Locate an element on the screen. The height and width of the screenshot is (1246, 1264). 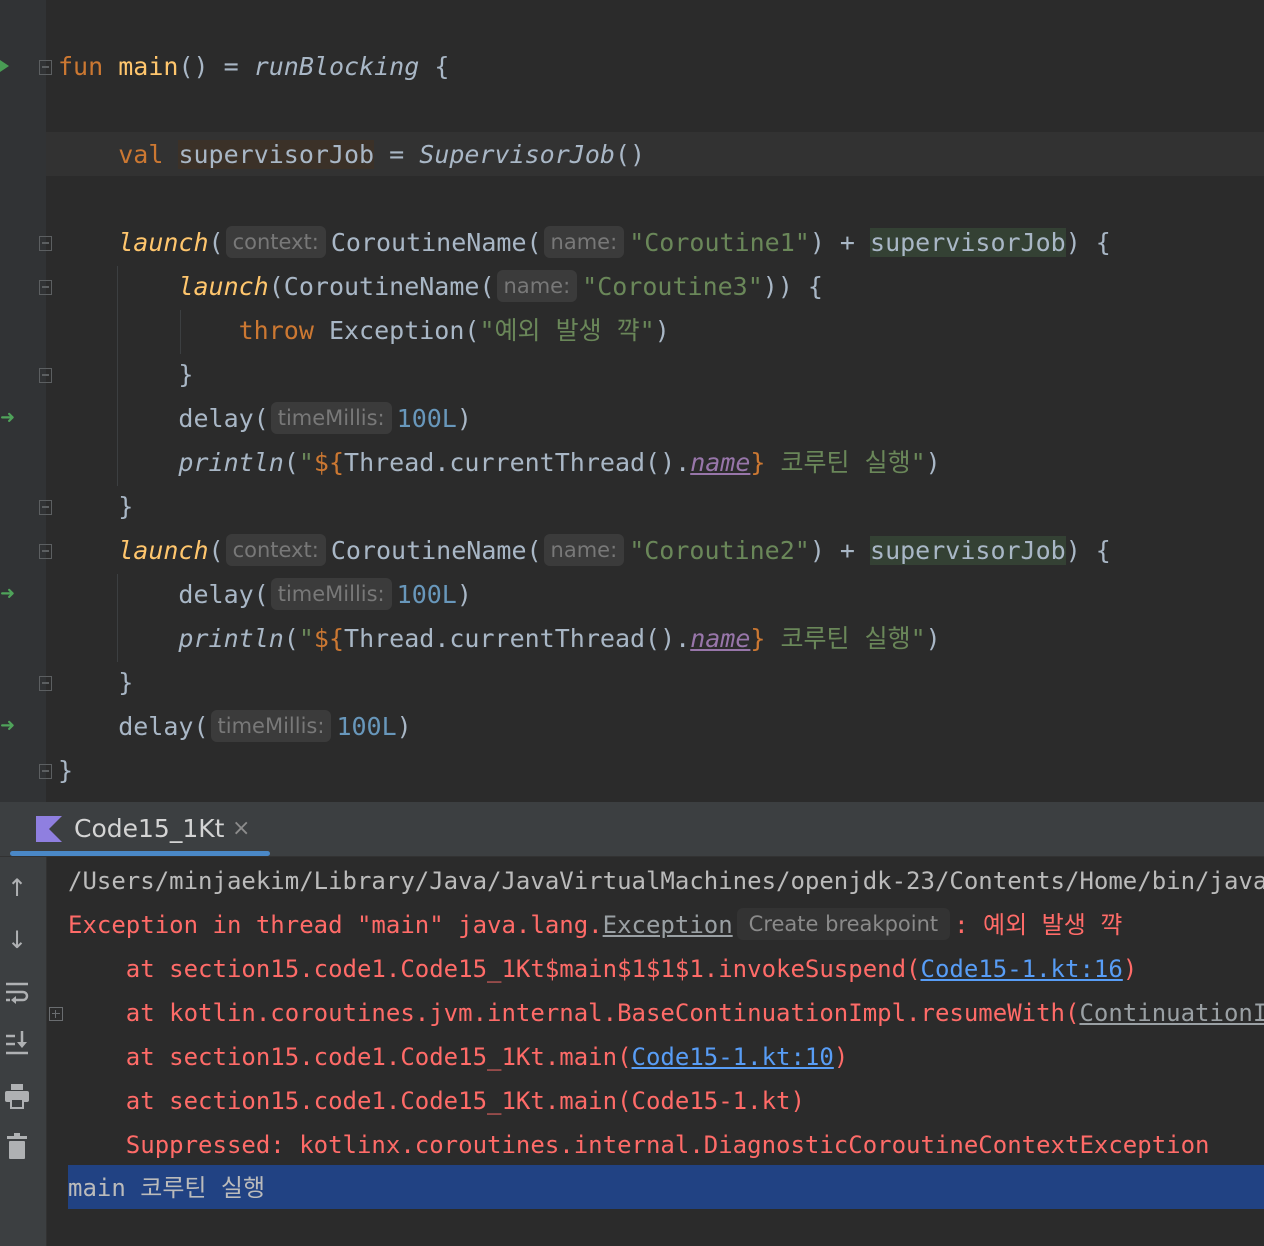
code-line: val supervisorJob = SupervisorJob() is located at coordinates (351, 155).